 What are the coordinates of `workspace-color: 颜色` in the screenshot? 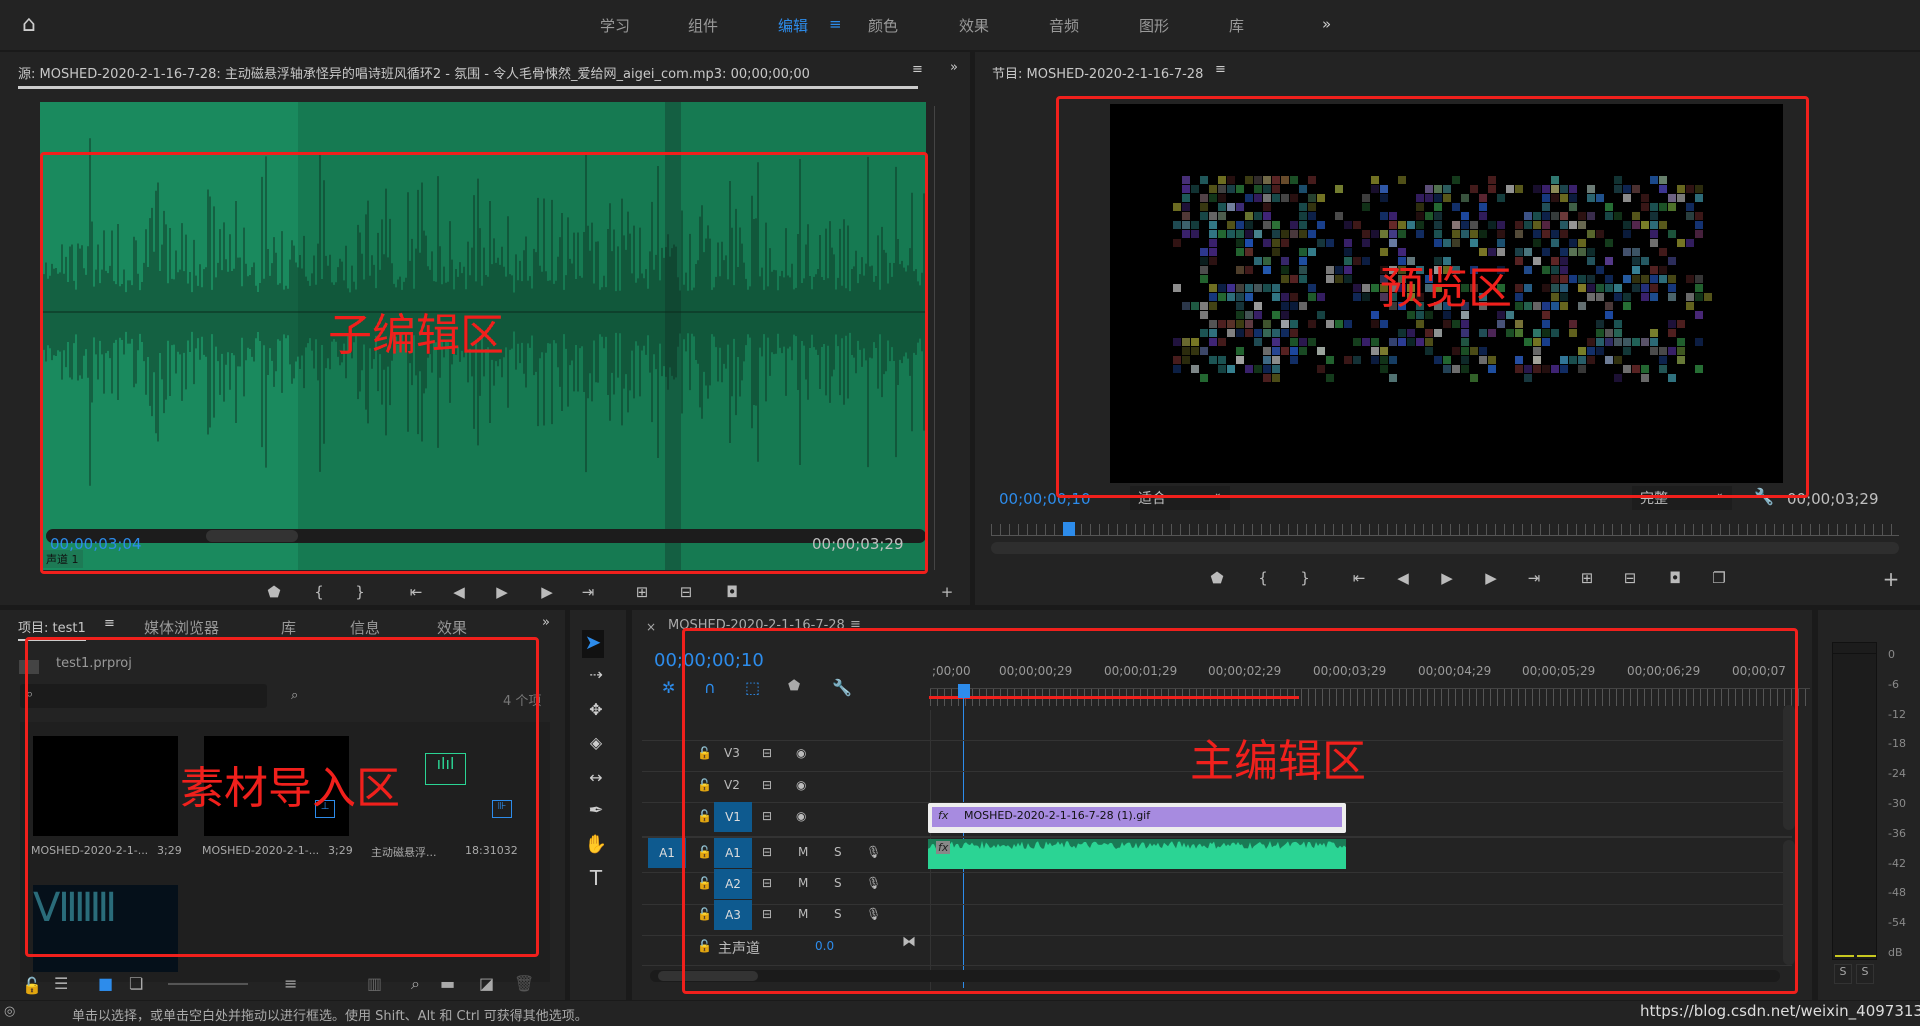 It's located at (883, 25).